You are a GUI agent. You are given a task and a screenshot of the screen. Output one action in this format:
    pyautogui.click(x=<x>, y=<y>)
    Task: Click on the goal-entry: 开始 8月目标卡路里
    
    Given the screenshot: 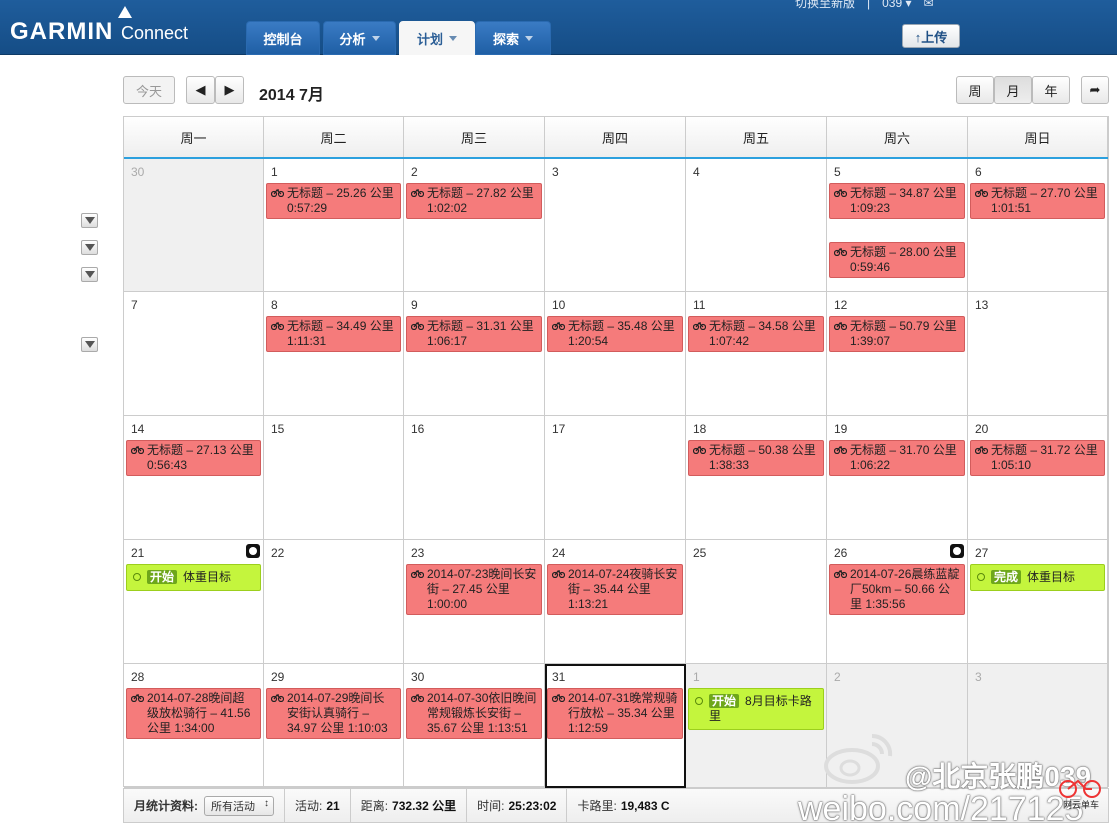 What is the action you would take?
    pyautogui.click(x=756, y=709)
    